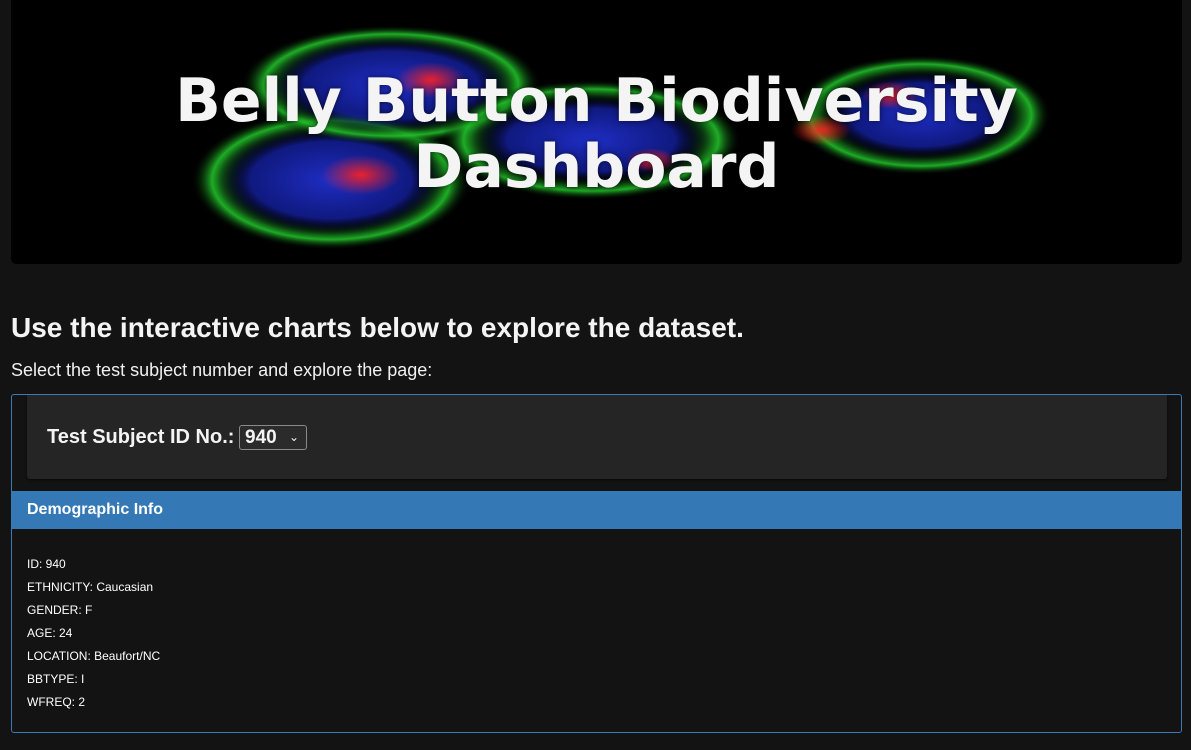  What do you see at coordinates (261, 437) in the screenshot?
I see `subject-id-value: 940` at bounding box center [261, 437].